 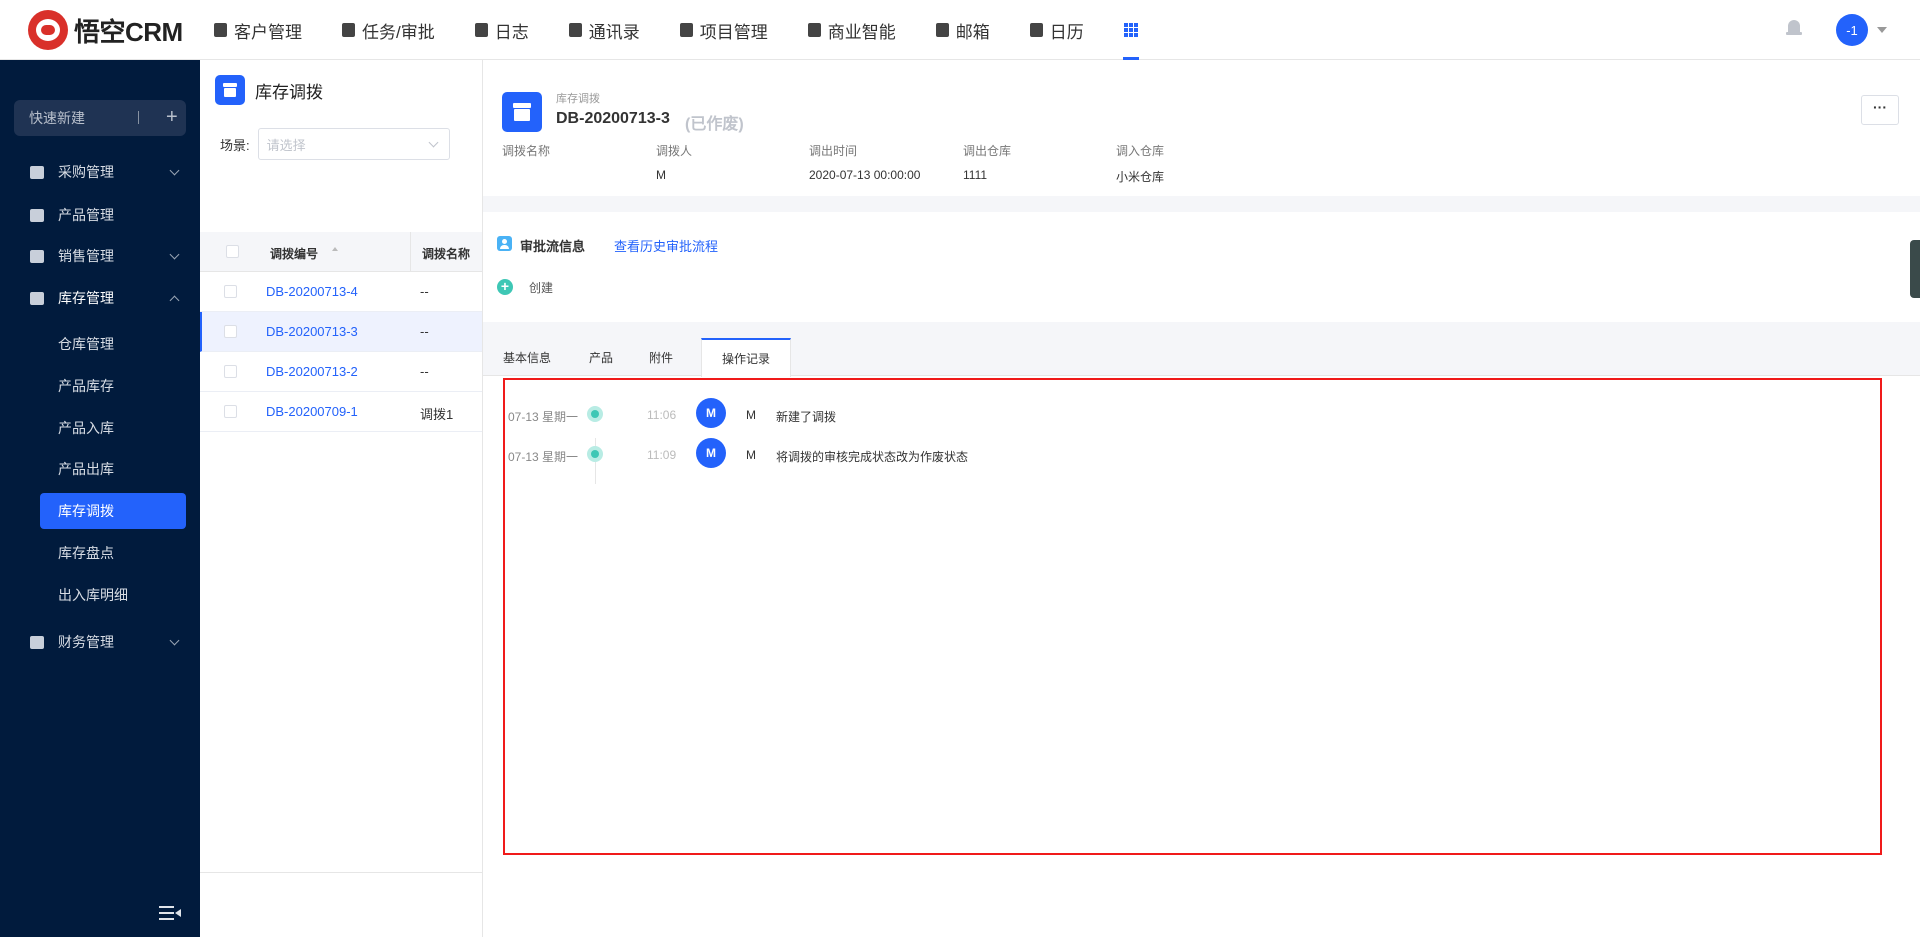 I want to click on chevron-down-icon, so click(x=174, y=170).